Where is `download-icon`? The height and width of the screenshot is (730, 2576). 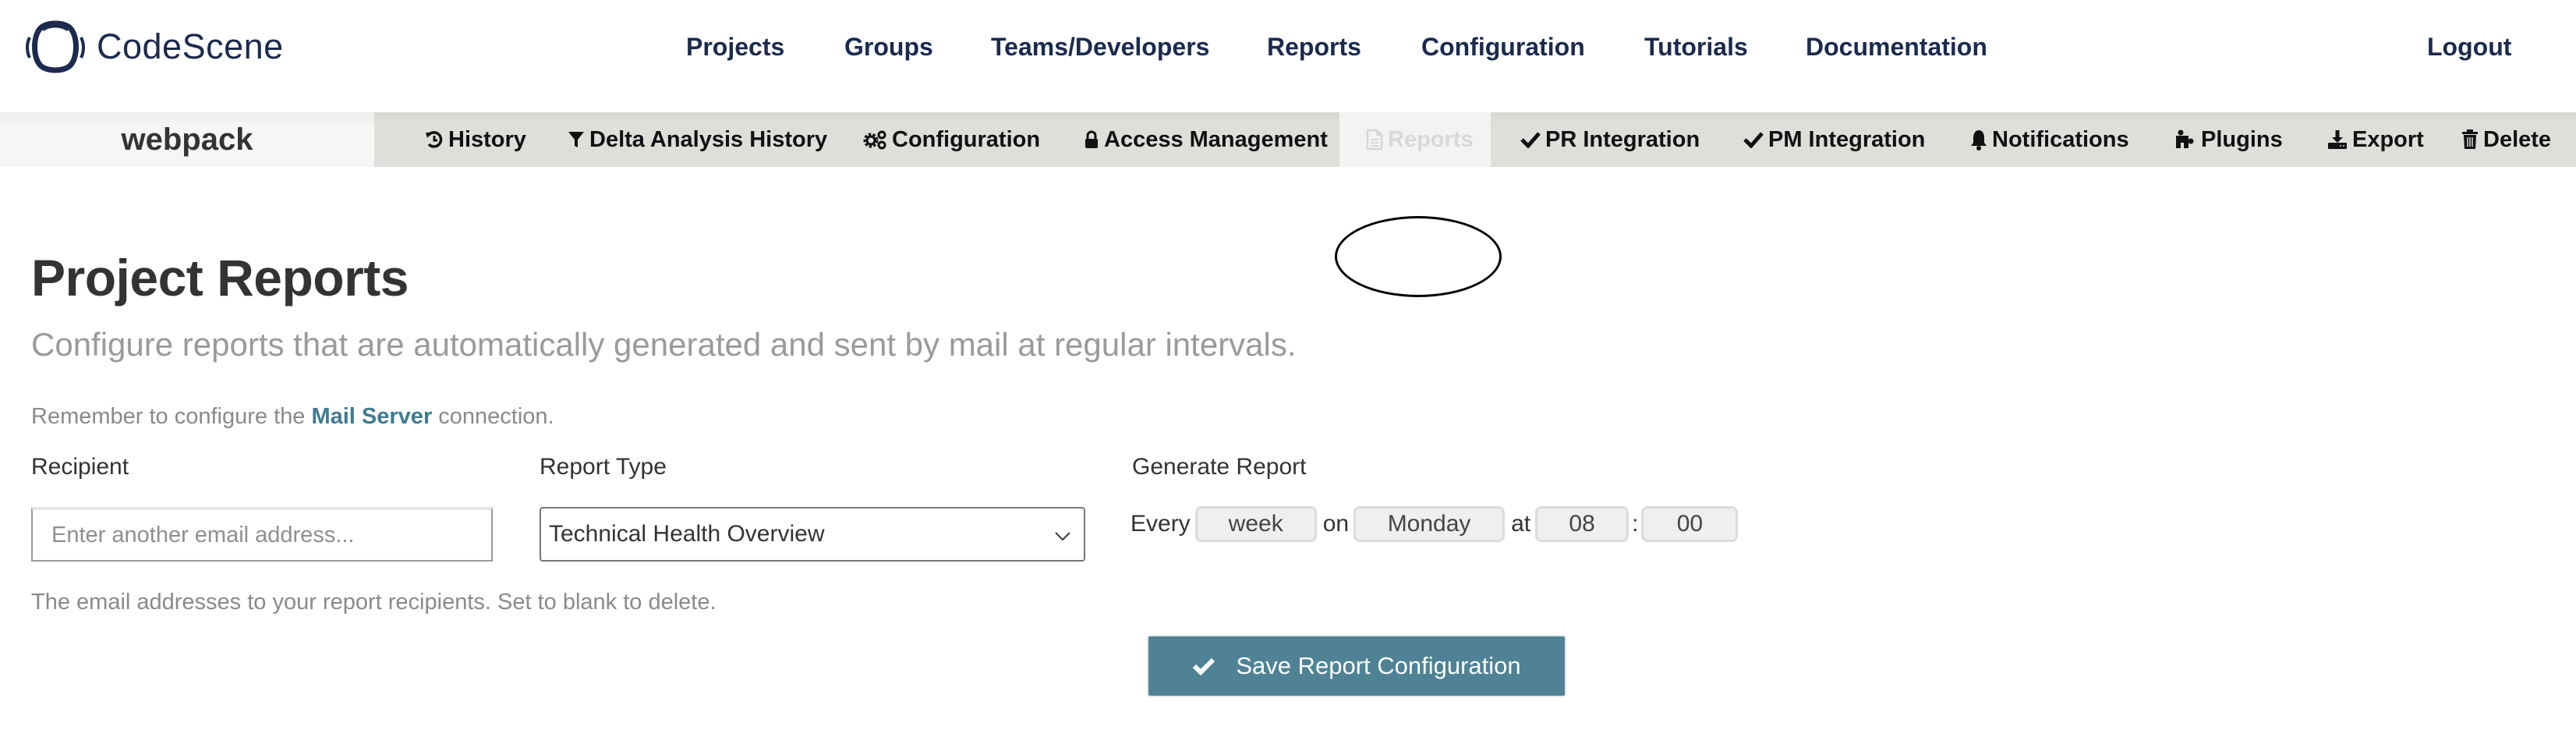
download-icon is located at coordinates (2337, 140).